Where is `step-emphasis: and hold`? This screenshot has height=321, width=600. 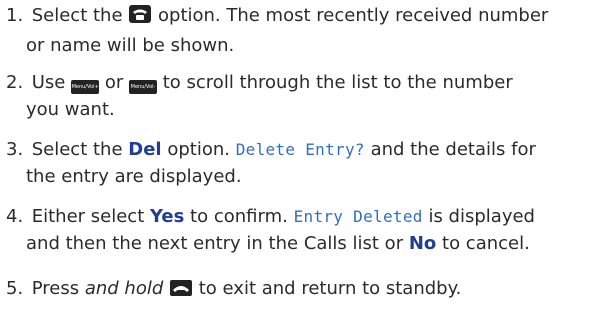
step-emphasis: and hold is located at coordinates (124, 288).